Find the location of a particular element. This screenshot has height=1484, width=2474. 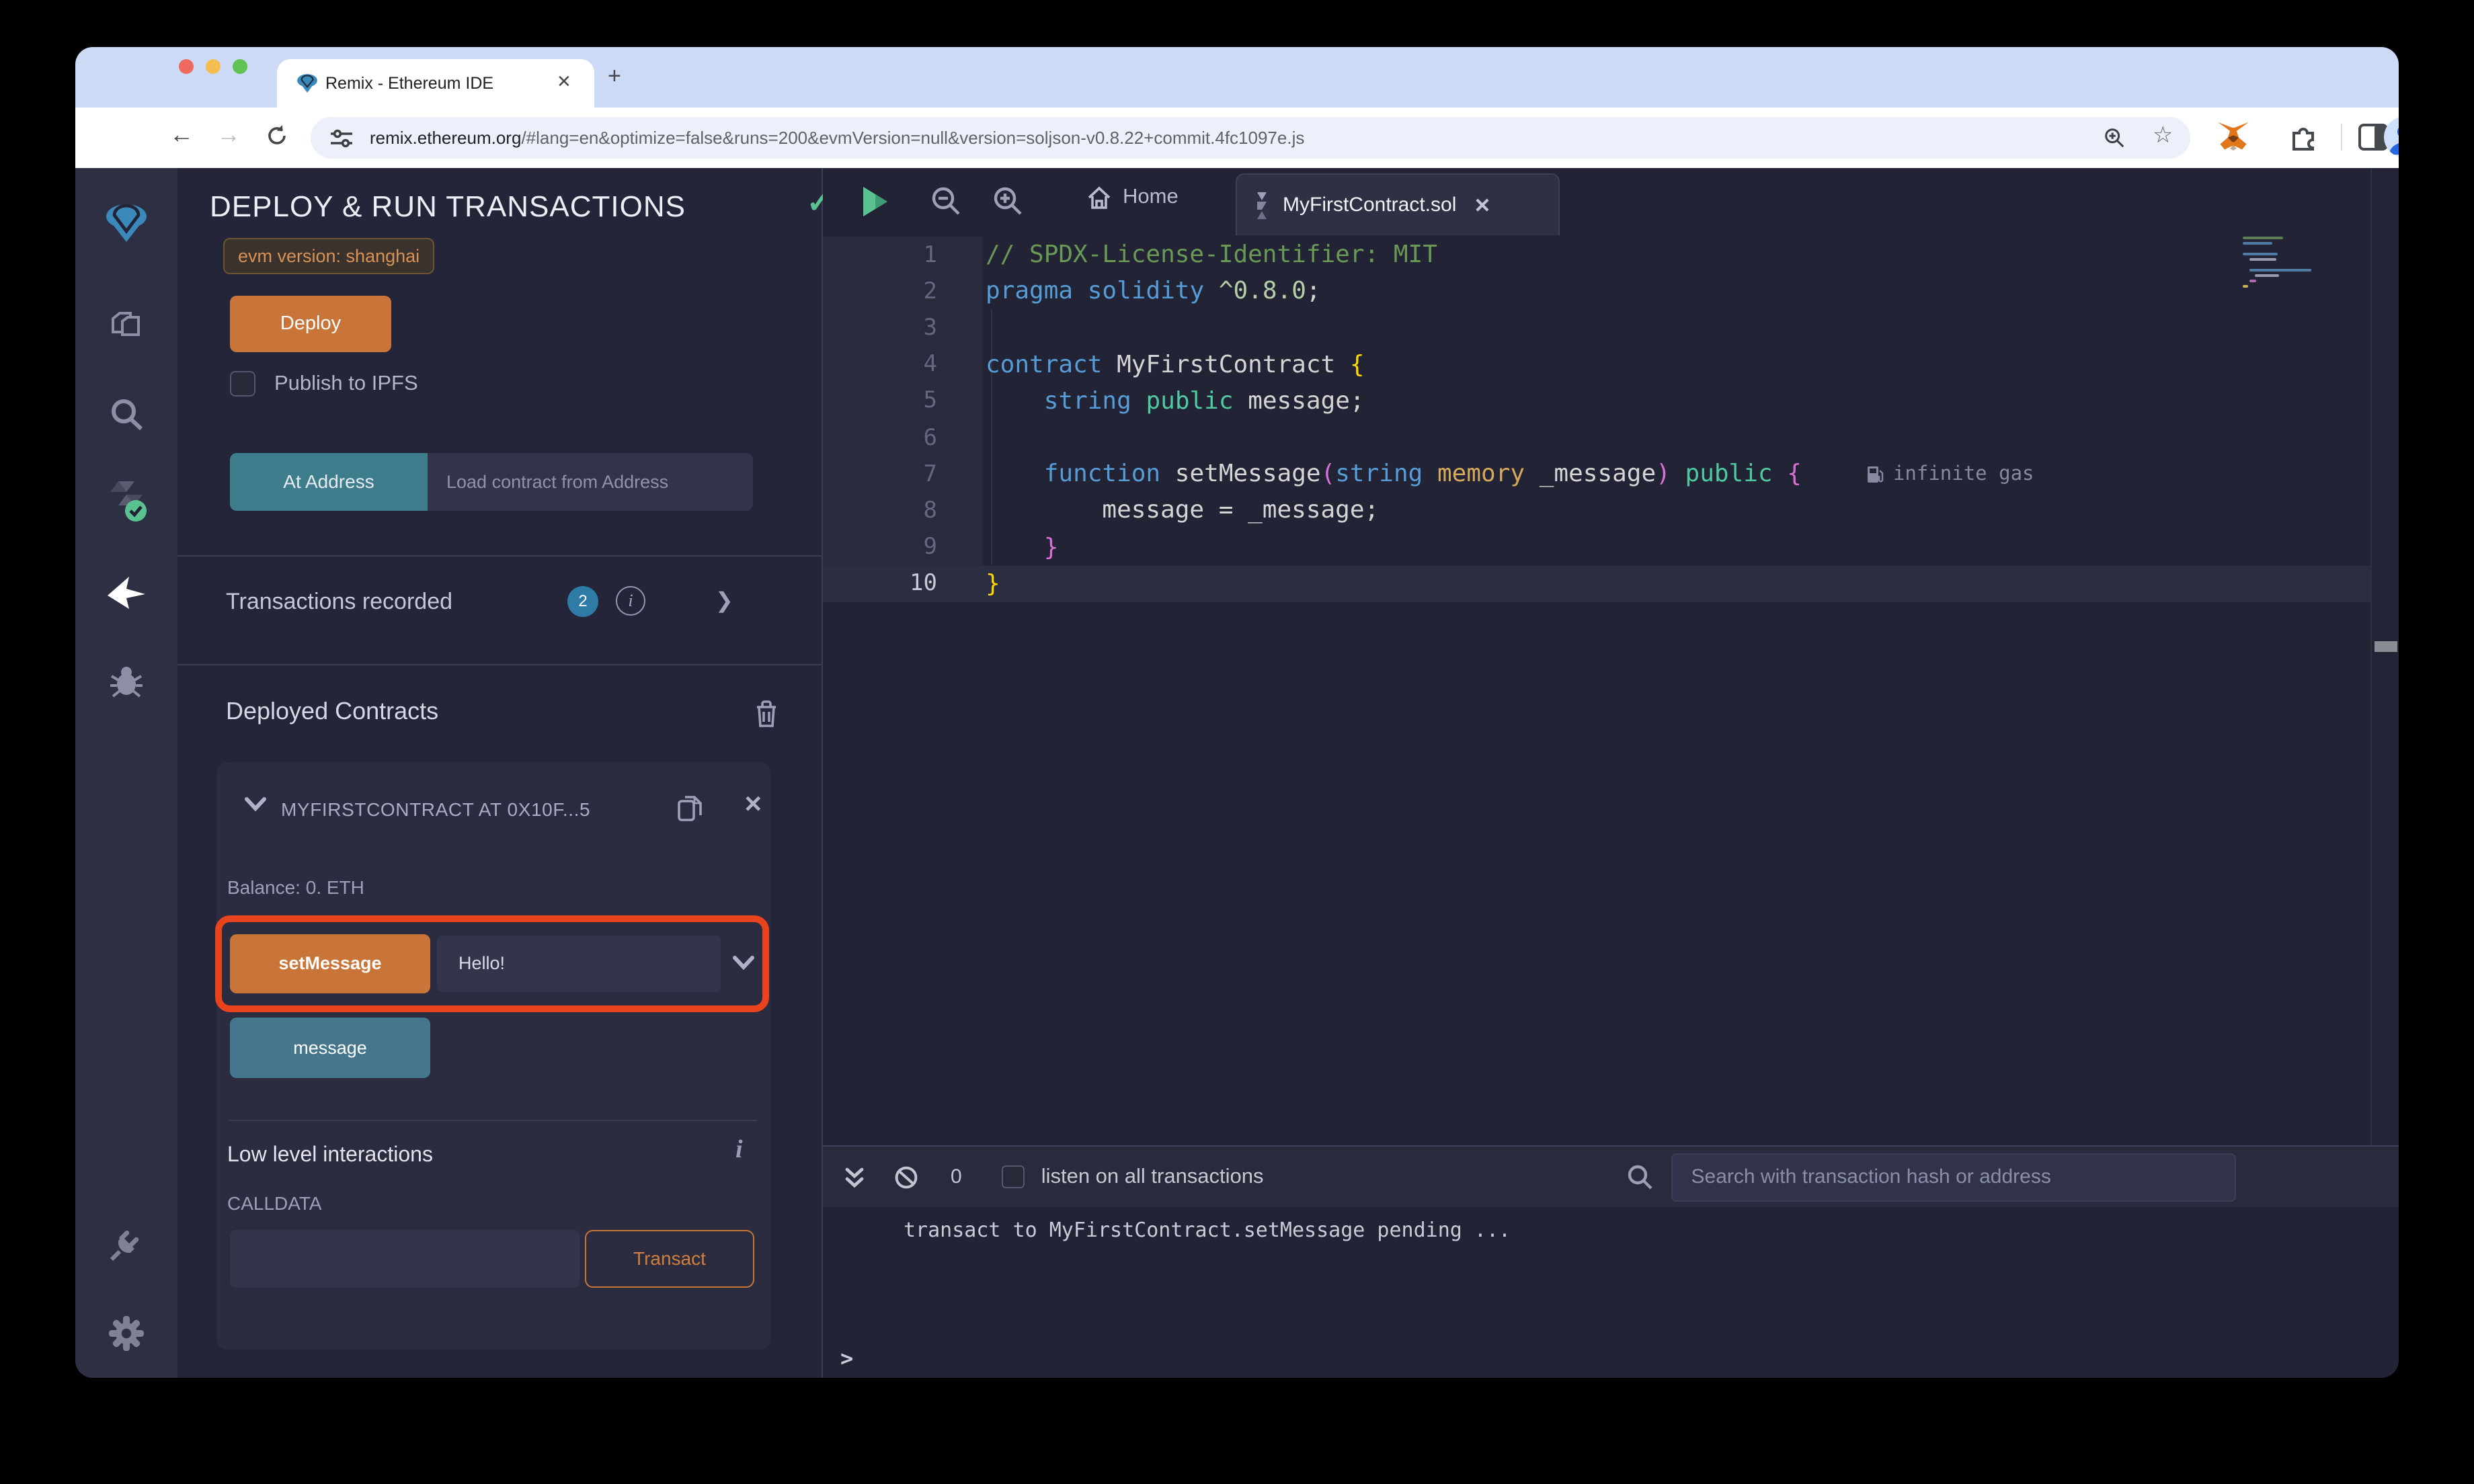

line-number: 7 is located at coordinates (930, 474).